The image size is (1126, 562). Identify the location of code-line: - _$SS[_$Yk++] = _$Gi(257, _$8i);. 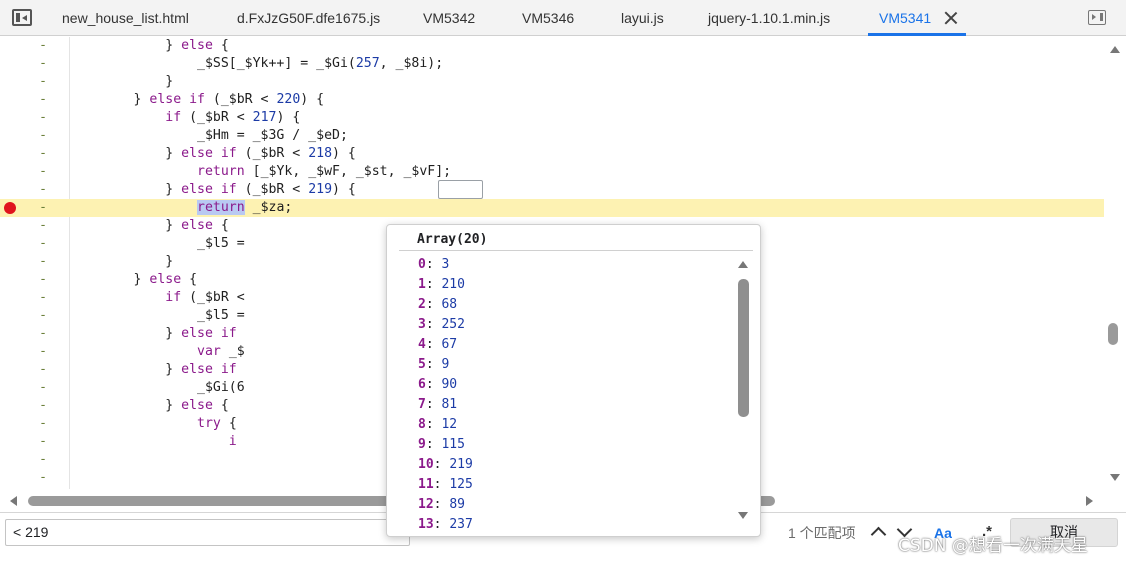
(552, 64).